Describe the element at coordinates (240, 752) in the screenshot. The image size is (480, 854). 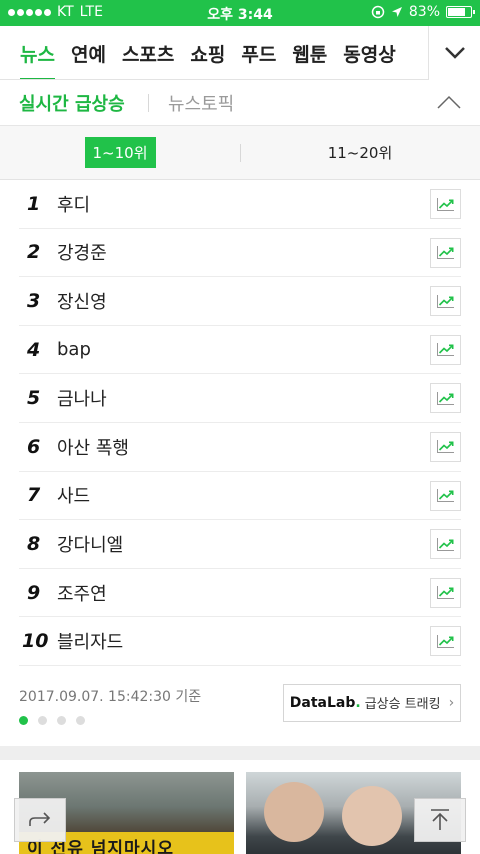
I see `section-gap` at that location.